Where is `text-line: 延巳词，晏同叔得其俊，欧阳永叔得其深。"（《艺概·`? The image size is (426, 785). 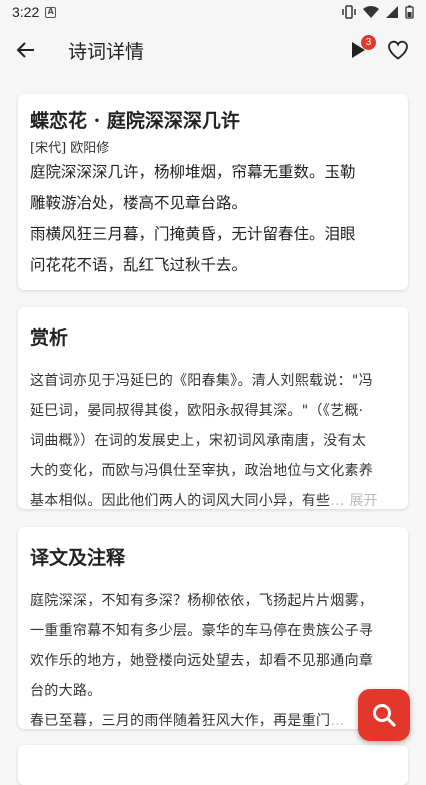 text-line: 延巳词，晏同叔得其俊，欧阳永叔得其深。"（《艺概· is located at coordinates (197, 411).